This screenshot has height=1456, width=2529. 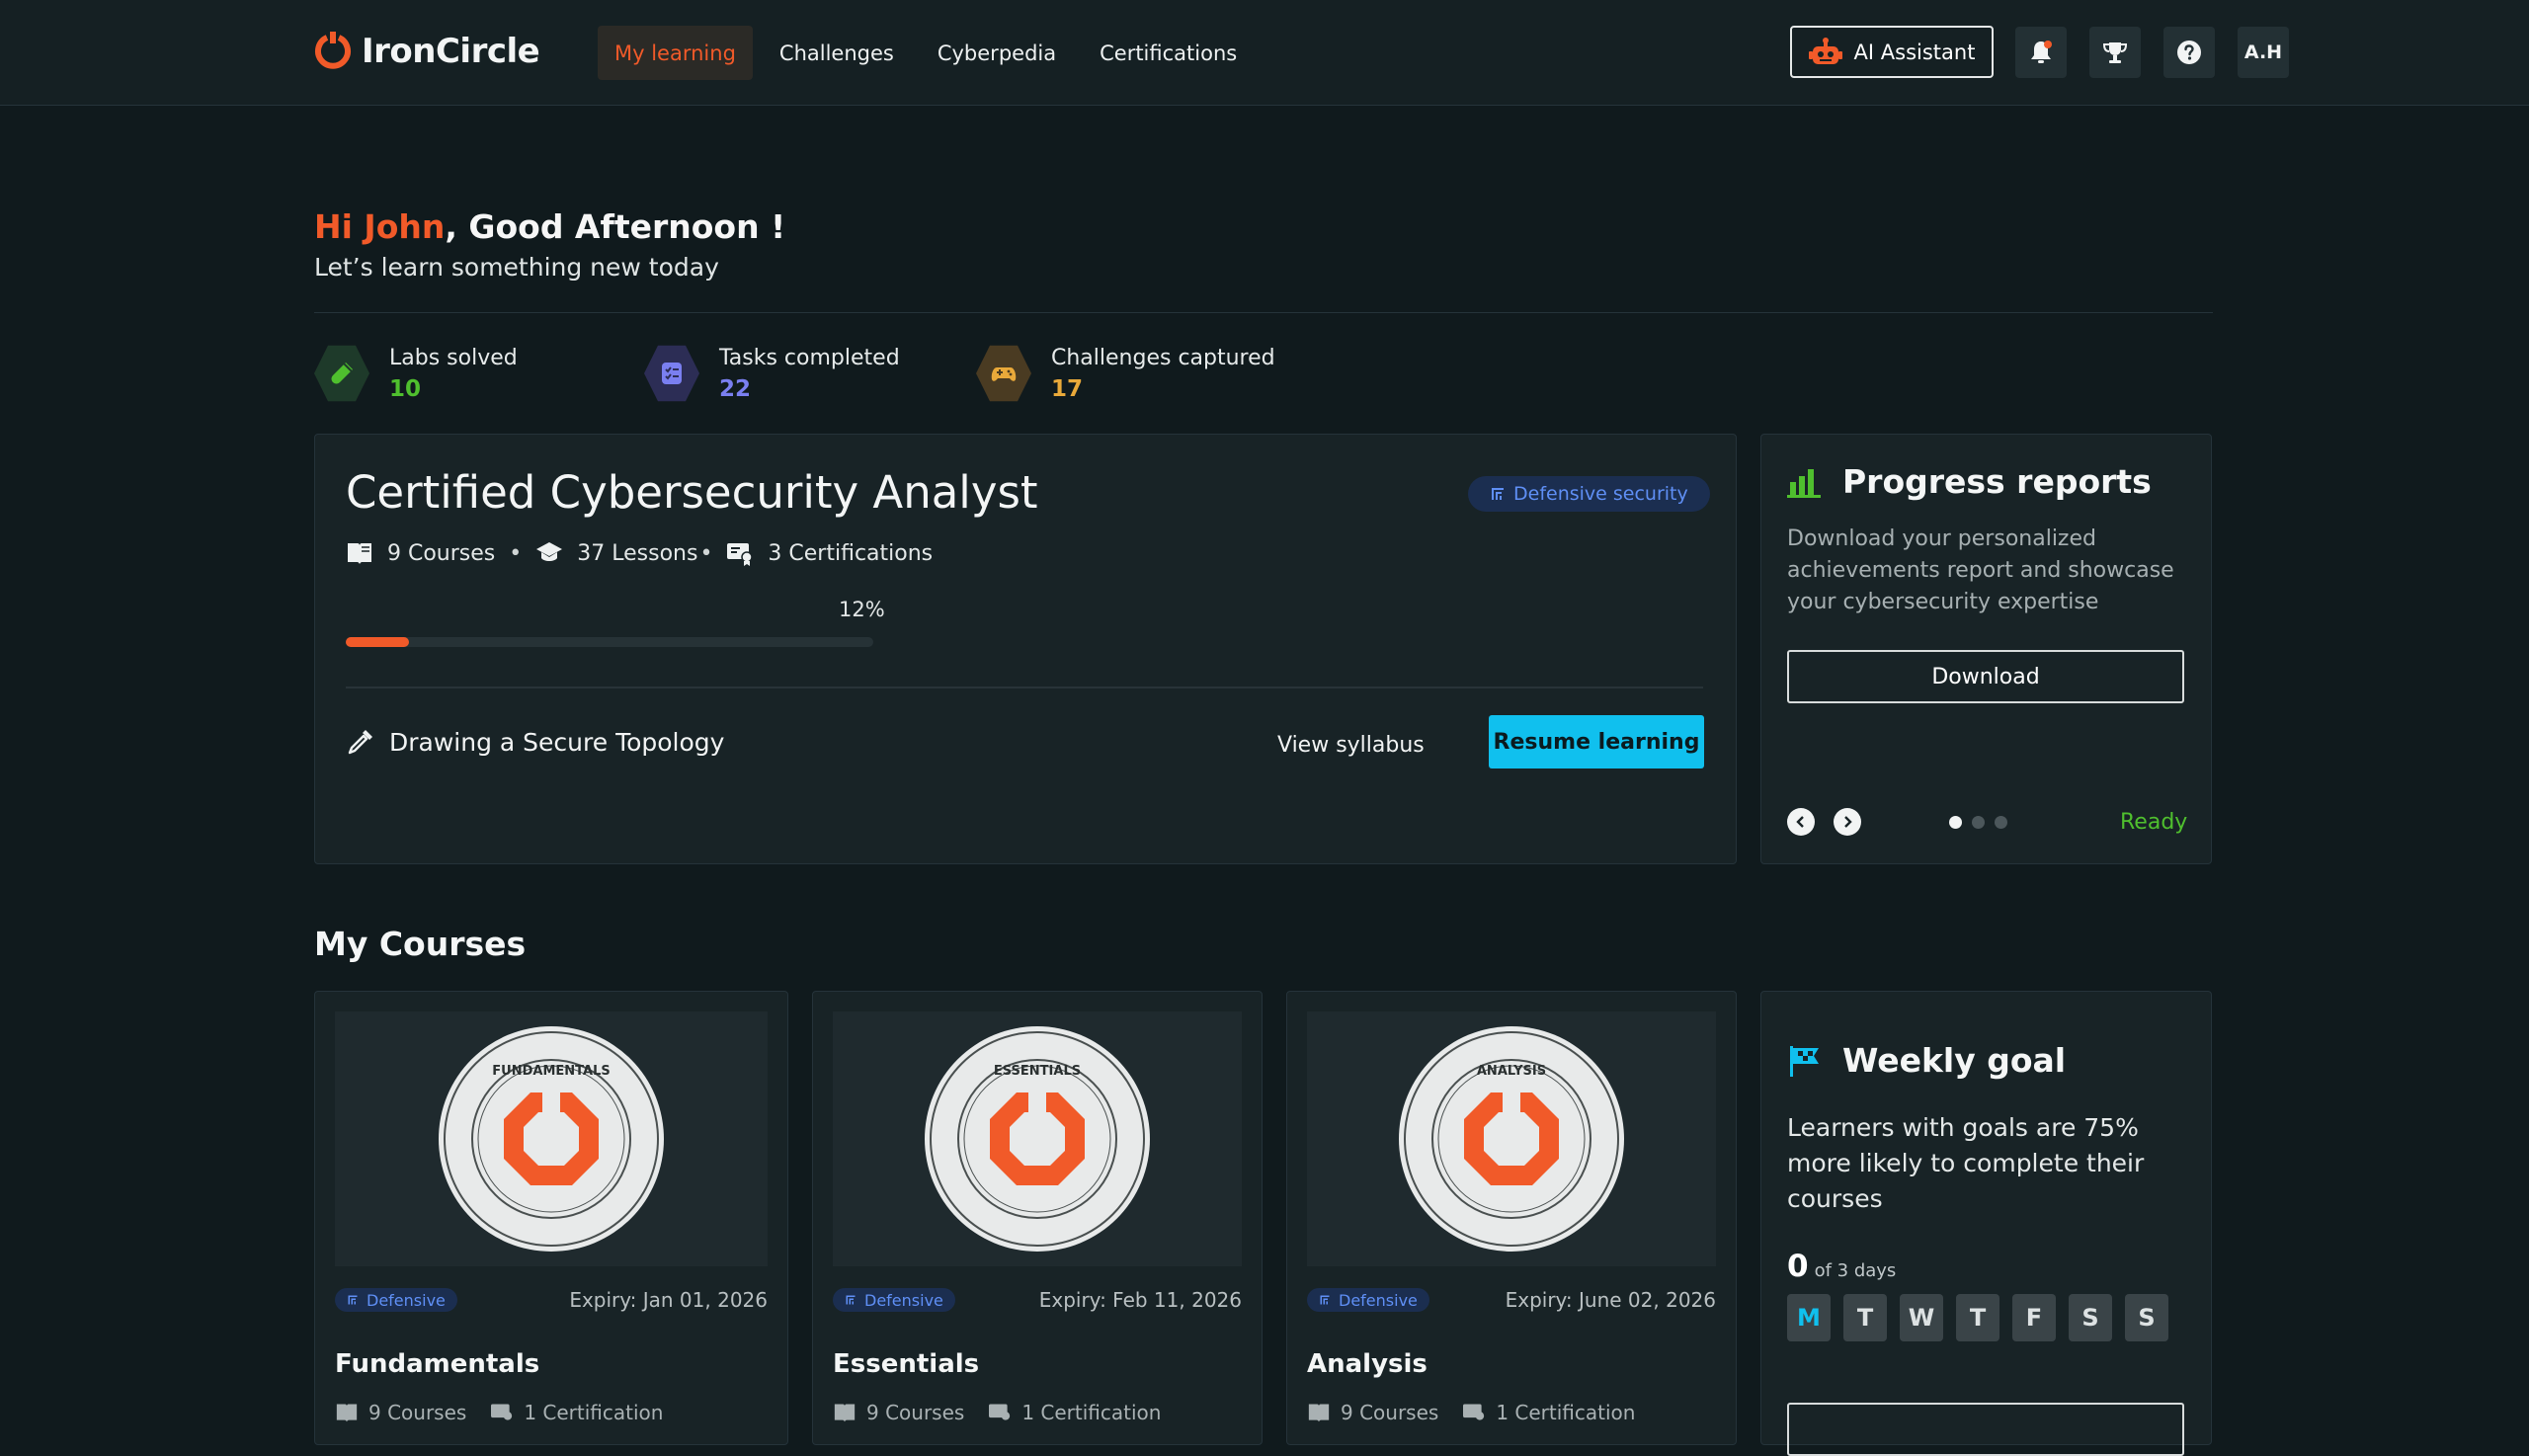 I want to click on day-thursday: T, so click(x=1978, y=1317).